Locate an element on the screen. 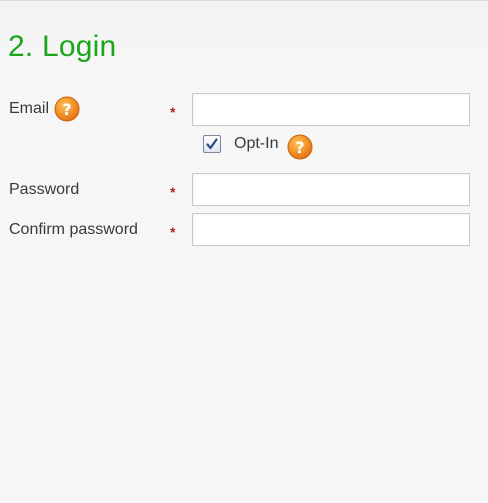 The image size is (488, 503). password-required-marker: * is located at coordinates (173, 192).